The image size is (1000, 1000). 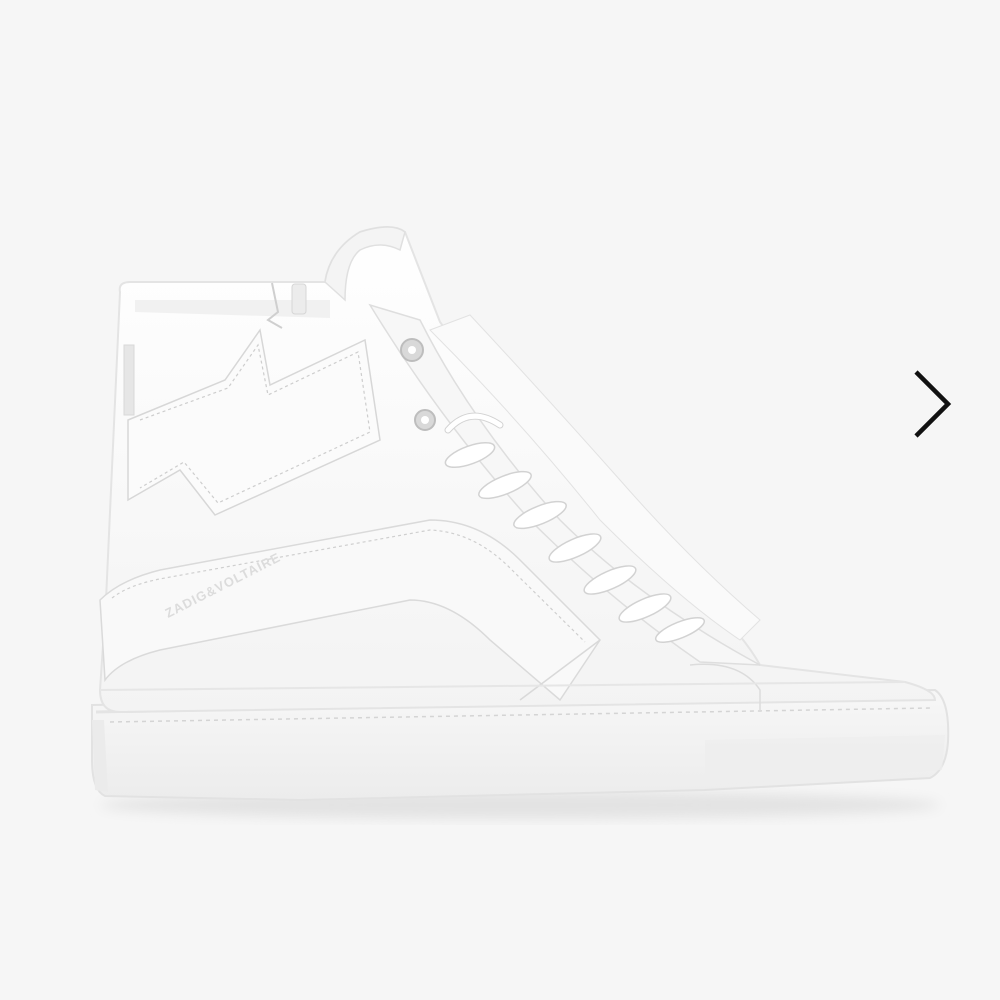 What do you see at coordinates (129, 380) in the screenshot?
I see `heel-tab` at bounding box center [129, 380].